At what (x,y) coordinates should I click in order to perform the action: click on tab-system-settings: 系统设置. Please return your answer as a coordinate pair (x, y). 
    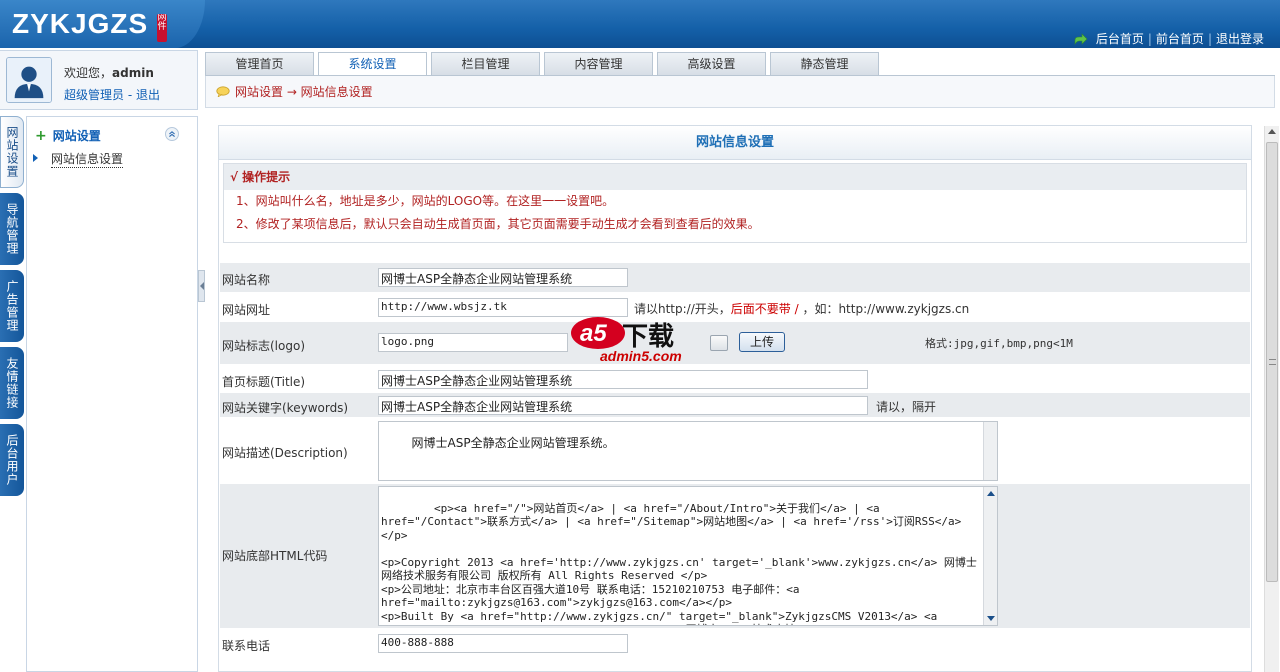
    Looking at the image, I should click on (372, 64).